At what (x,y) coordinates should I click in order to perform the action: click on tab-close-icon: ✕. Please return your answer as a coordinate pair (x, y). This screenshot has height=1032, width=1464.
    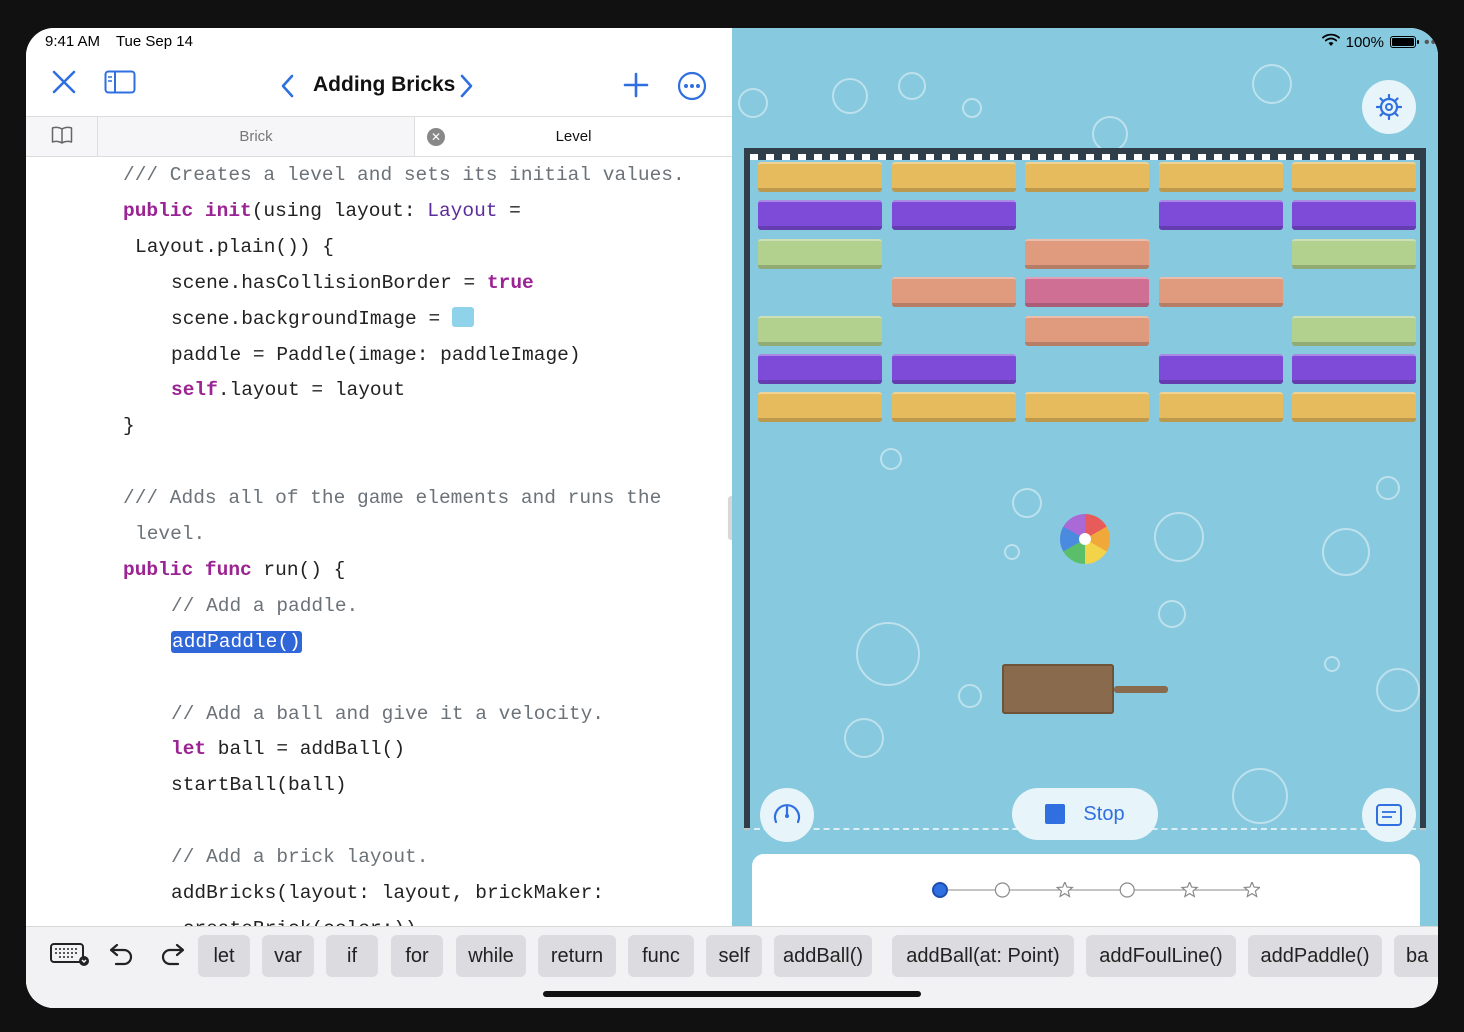
    Looking at the image, I should click on (436, 137).